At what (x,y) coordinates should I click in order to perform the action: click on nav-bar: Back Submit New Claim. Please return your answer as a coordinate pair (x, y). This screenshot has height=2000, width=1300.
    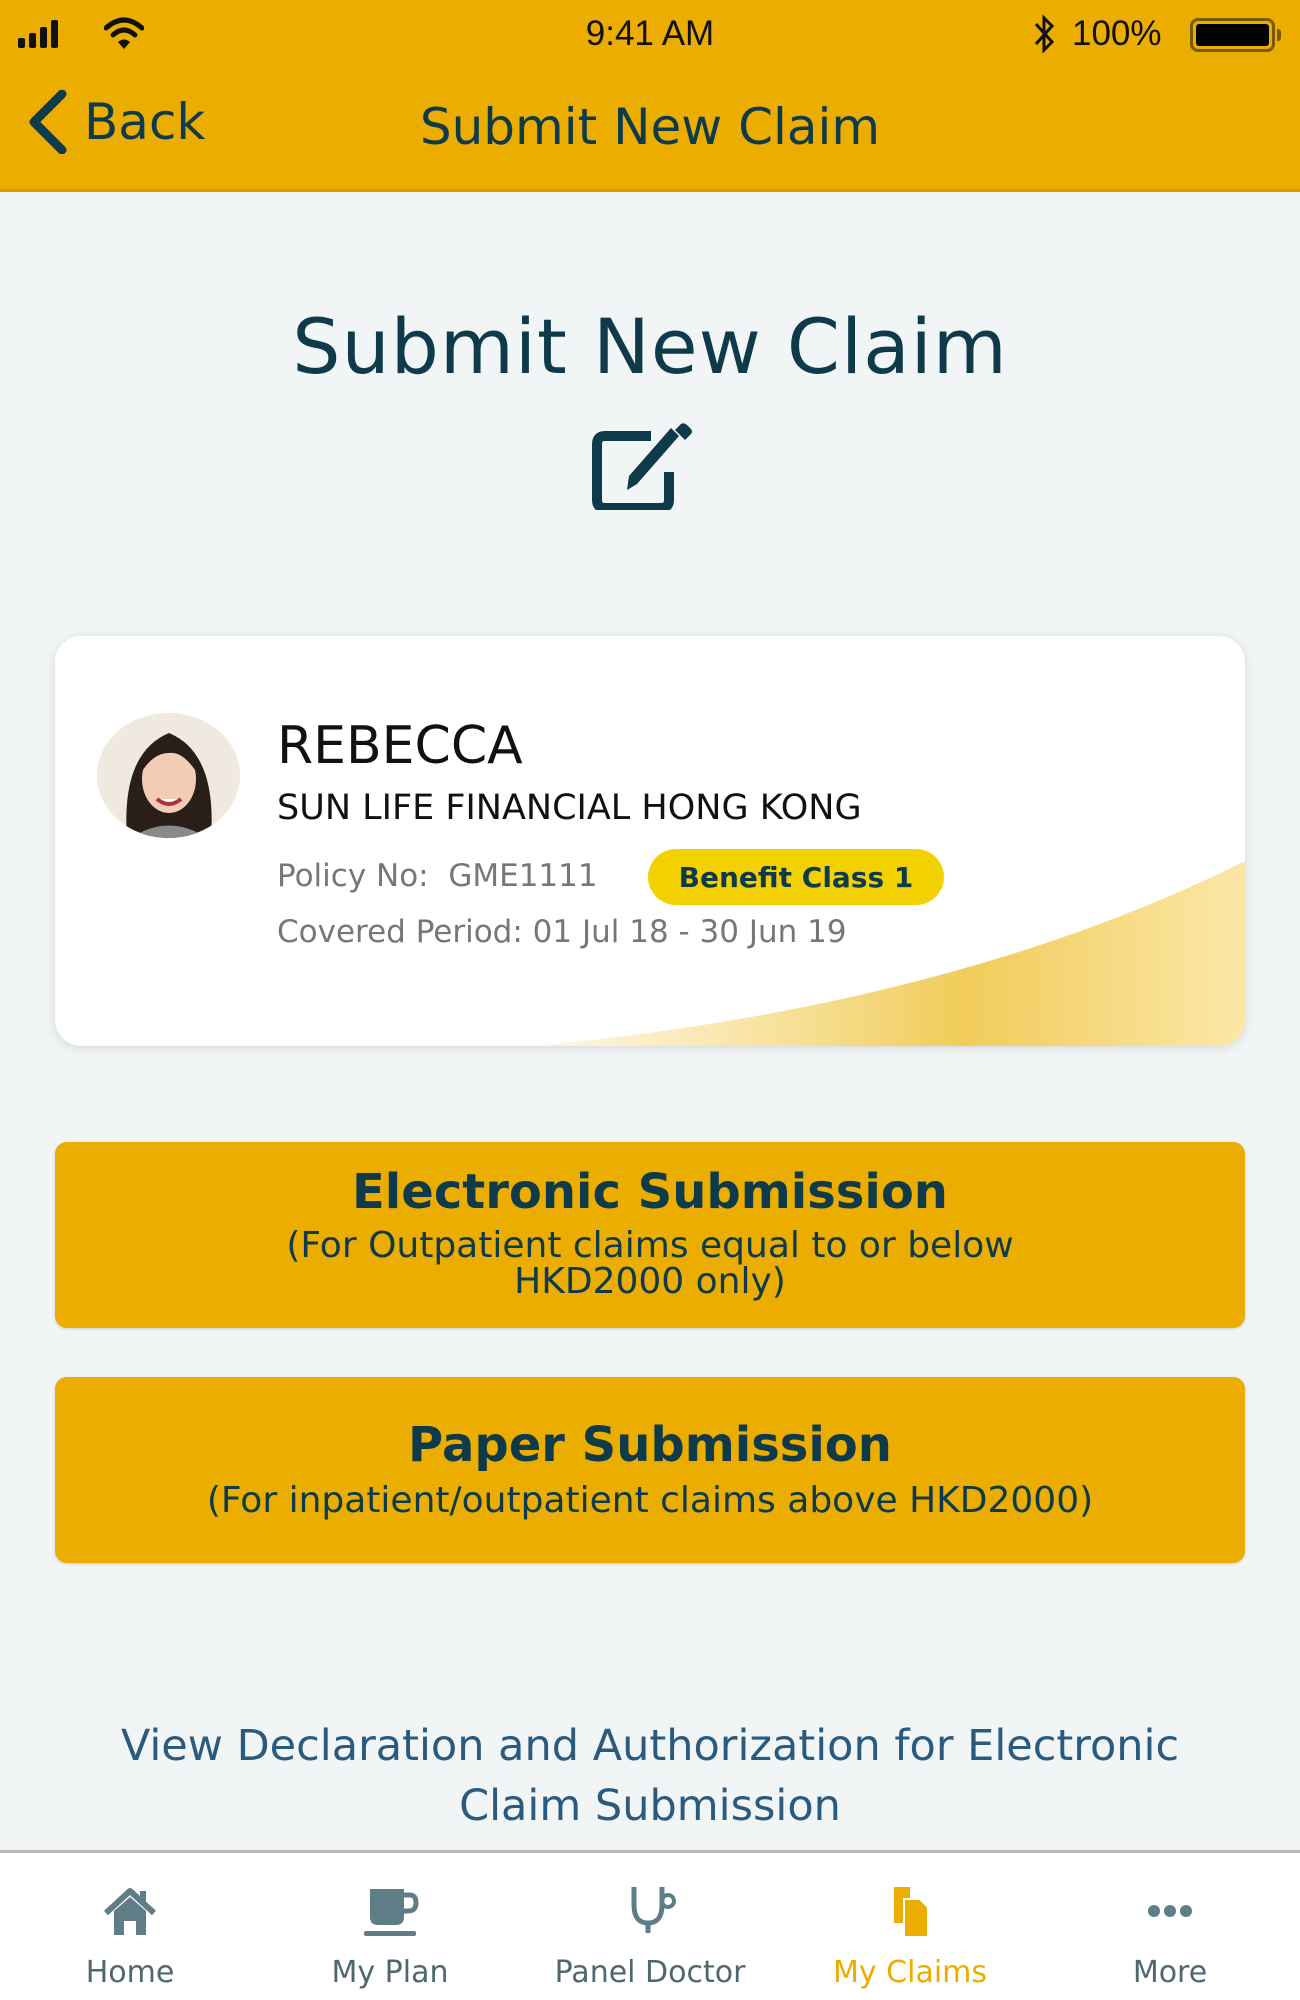
    Looking at the image, I should click on (650, 130).